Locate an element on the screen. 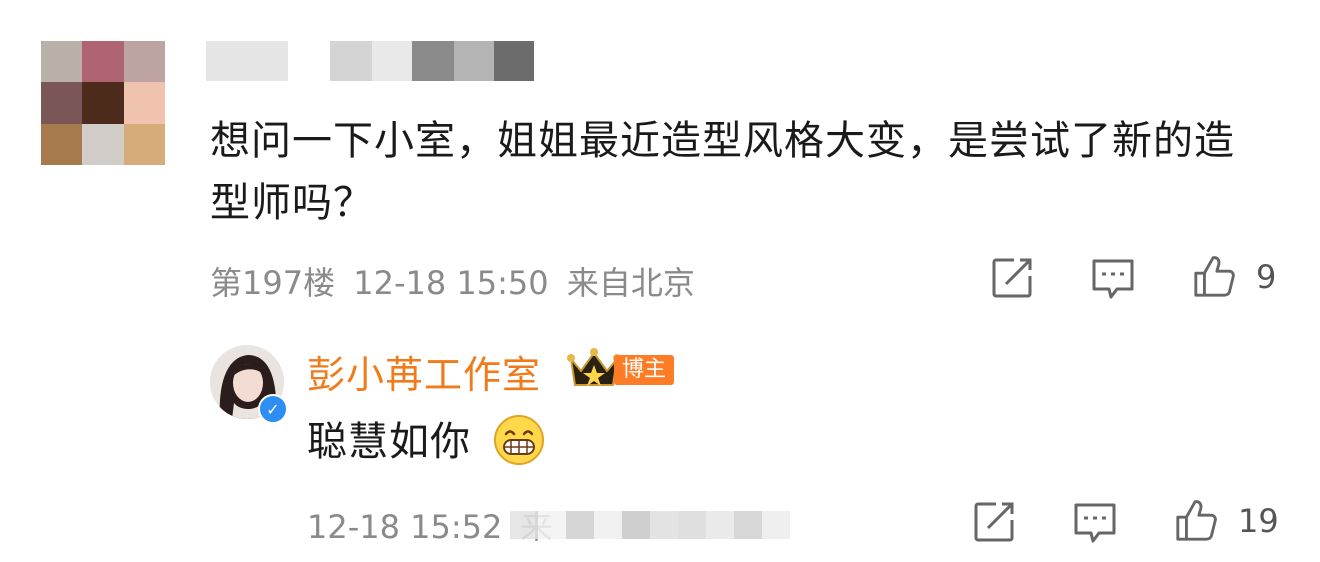 Image resolution: width=1320 pixels, height=562 pixels. comment-like-count: 9 is located at coordinates (1266, 277).